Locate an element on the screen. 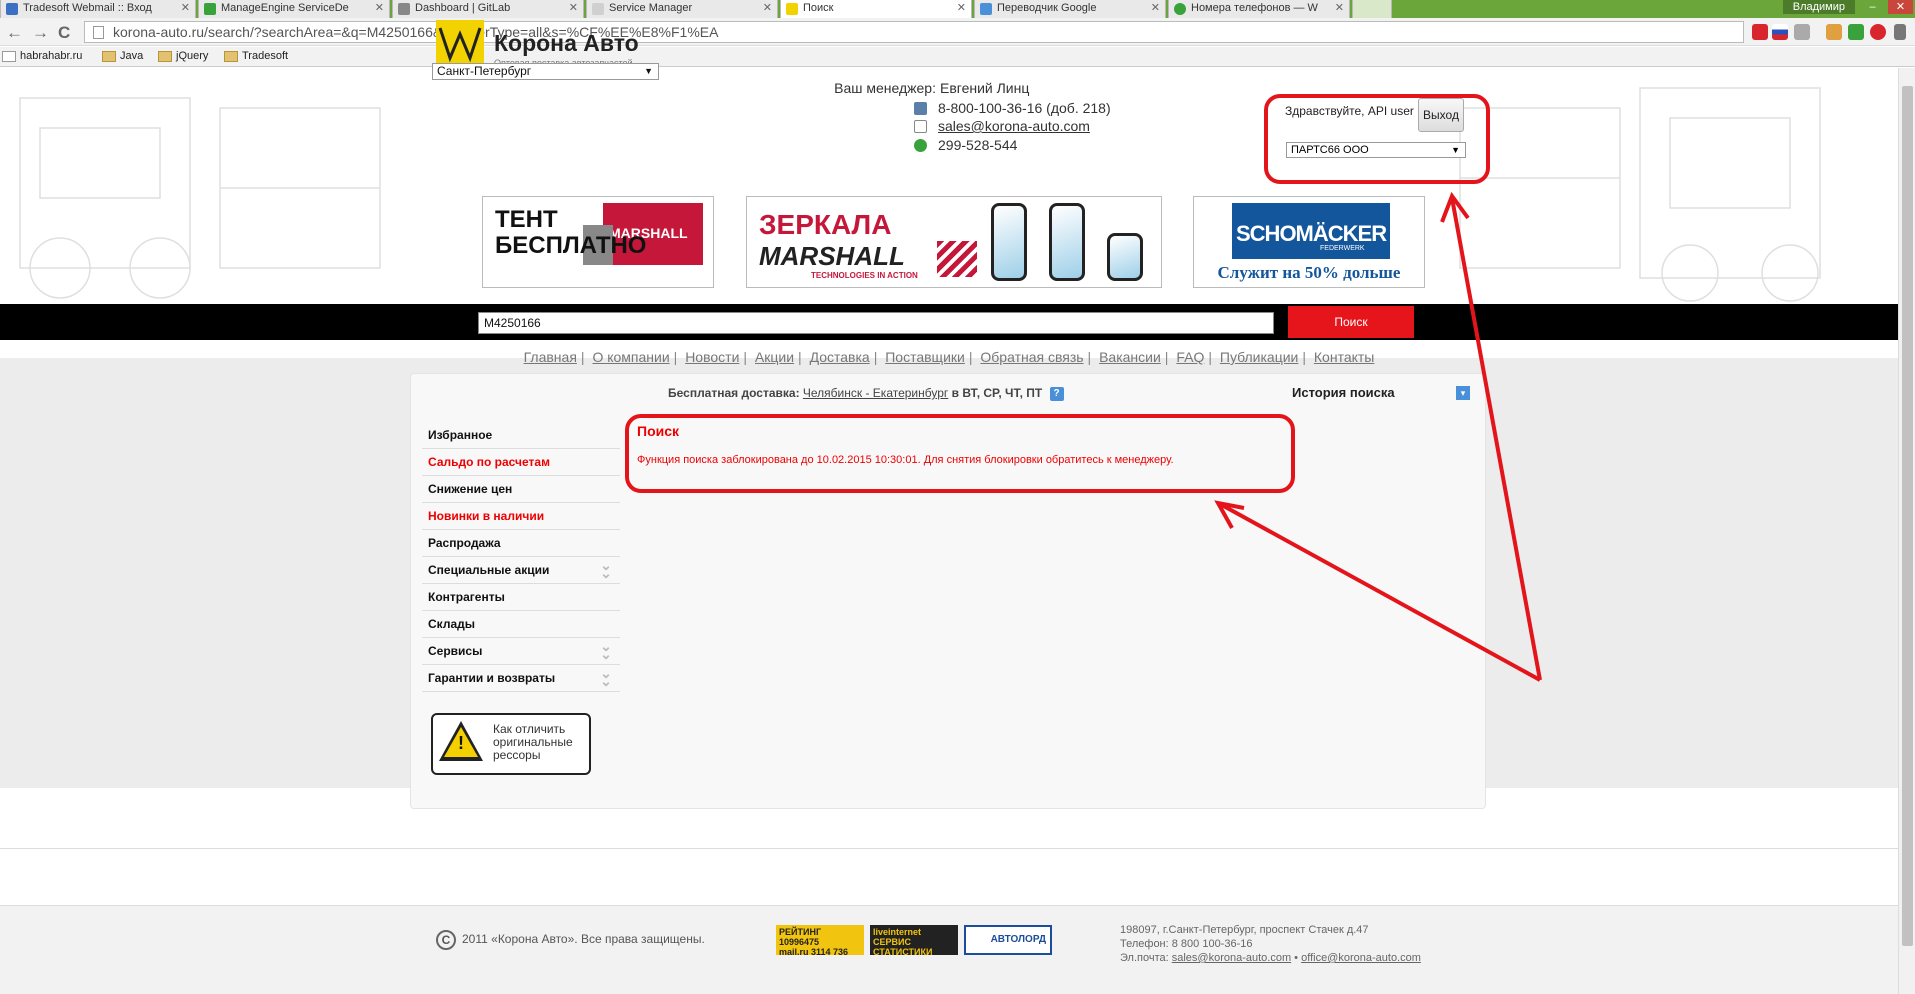  menu-link: Акции is located at coordinates (774, 357).